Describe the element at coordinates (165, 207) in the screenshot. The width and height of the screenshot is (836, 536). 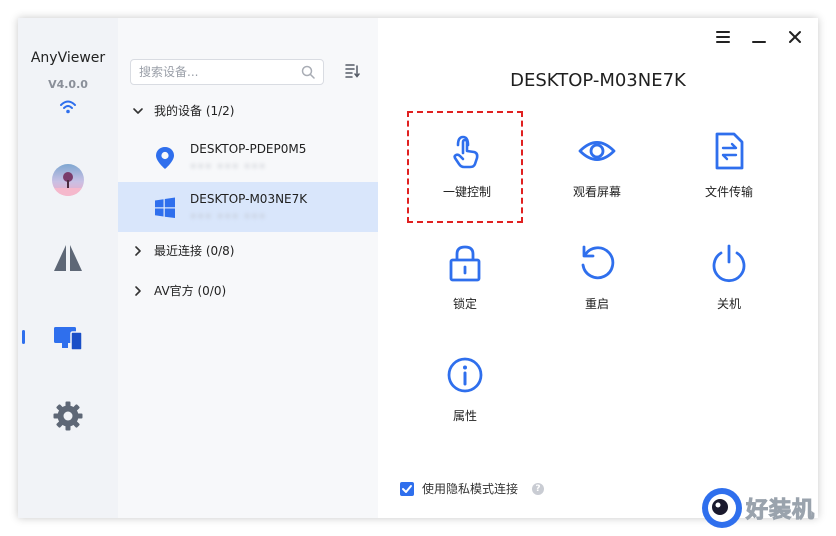
I see `windows-logo-icon` at that location.